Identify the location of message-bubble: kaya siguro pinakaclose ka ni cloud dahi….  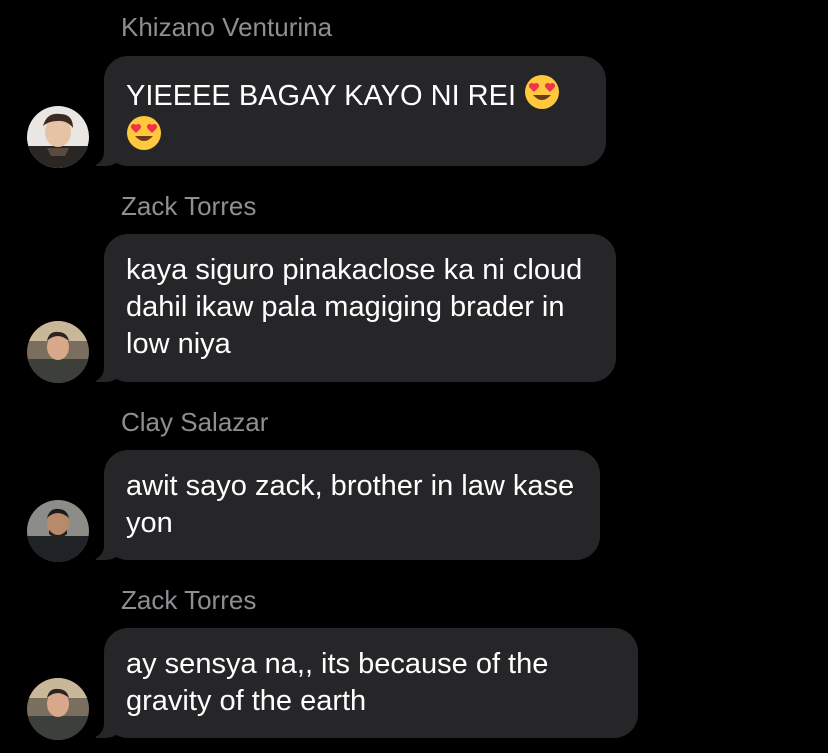
(356, 308).